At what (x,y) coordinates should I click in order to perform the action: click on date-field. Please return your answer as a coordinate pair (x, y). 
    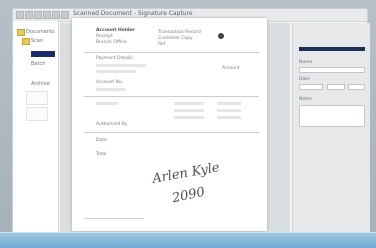
    Looking at the image, I should click on (311, 87).